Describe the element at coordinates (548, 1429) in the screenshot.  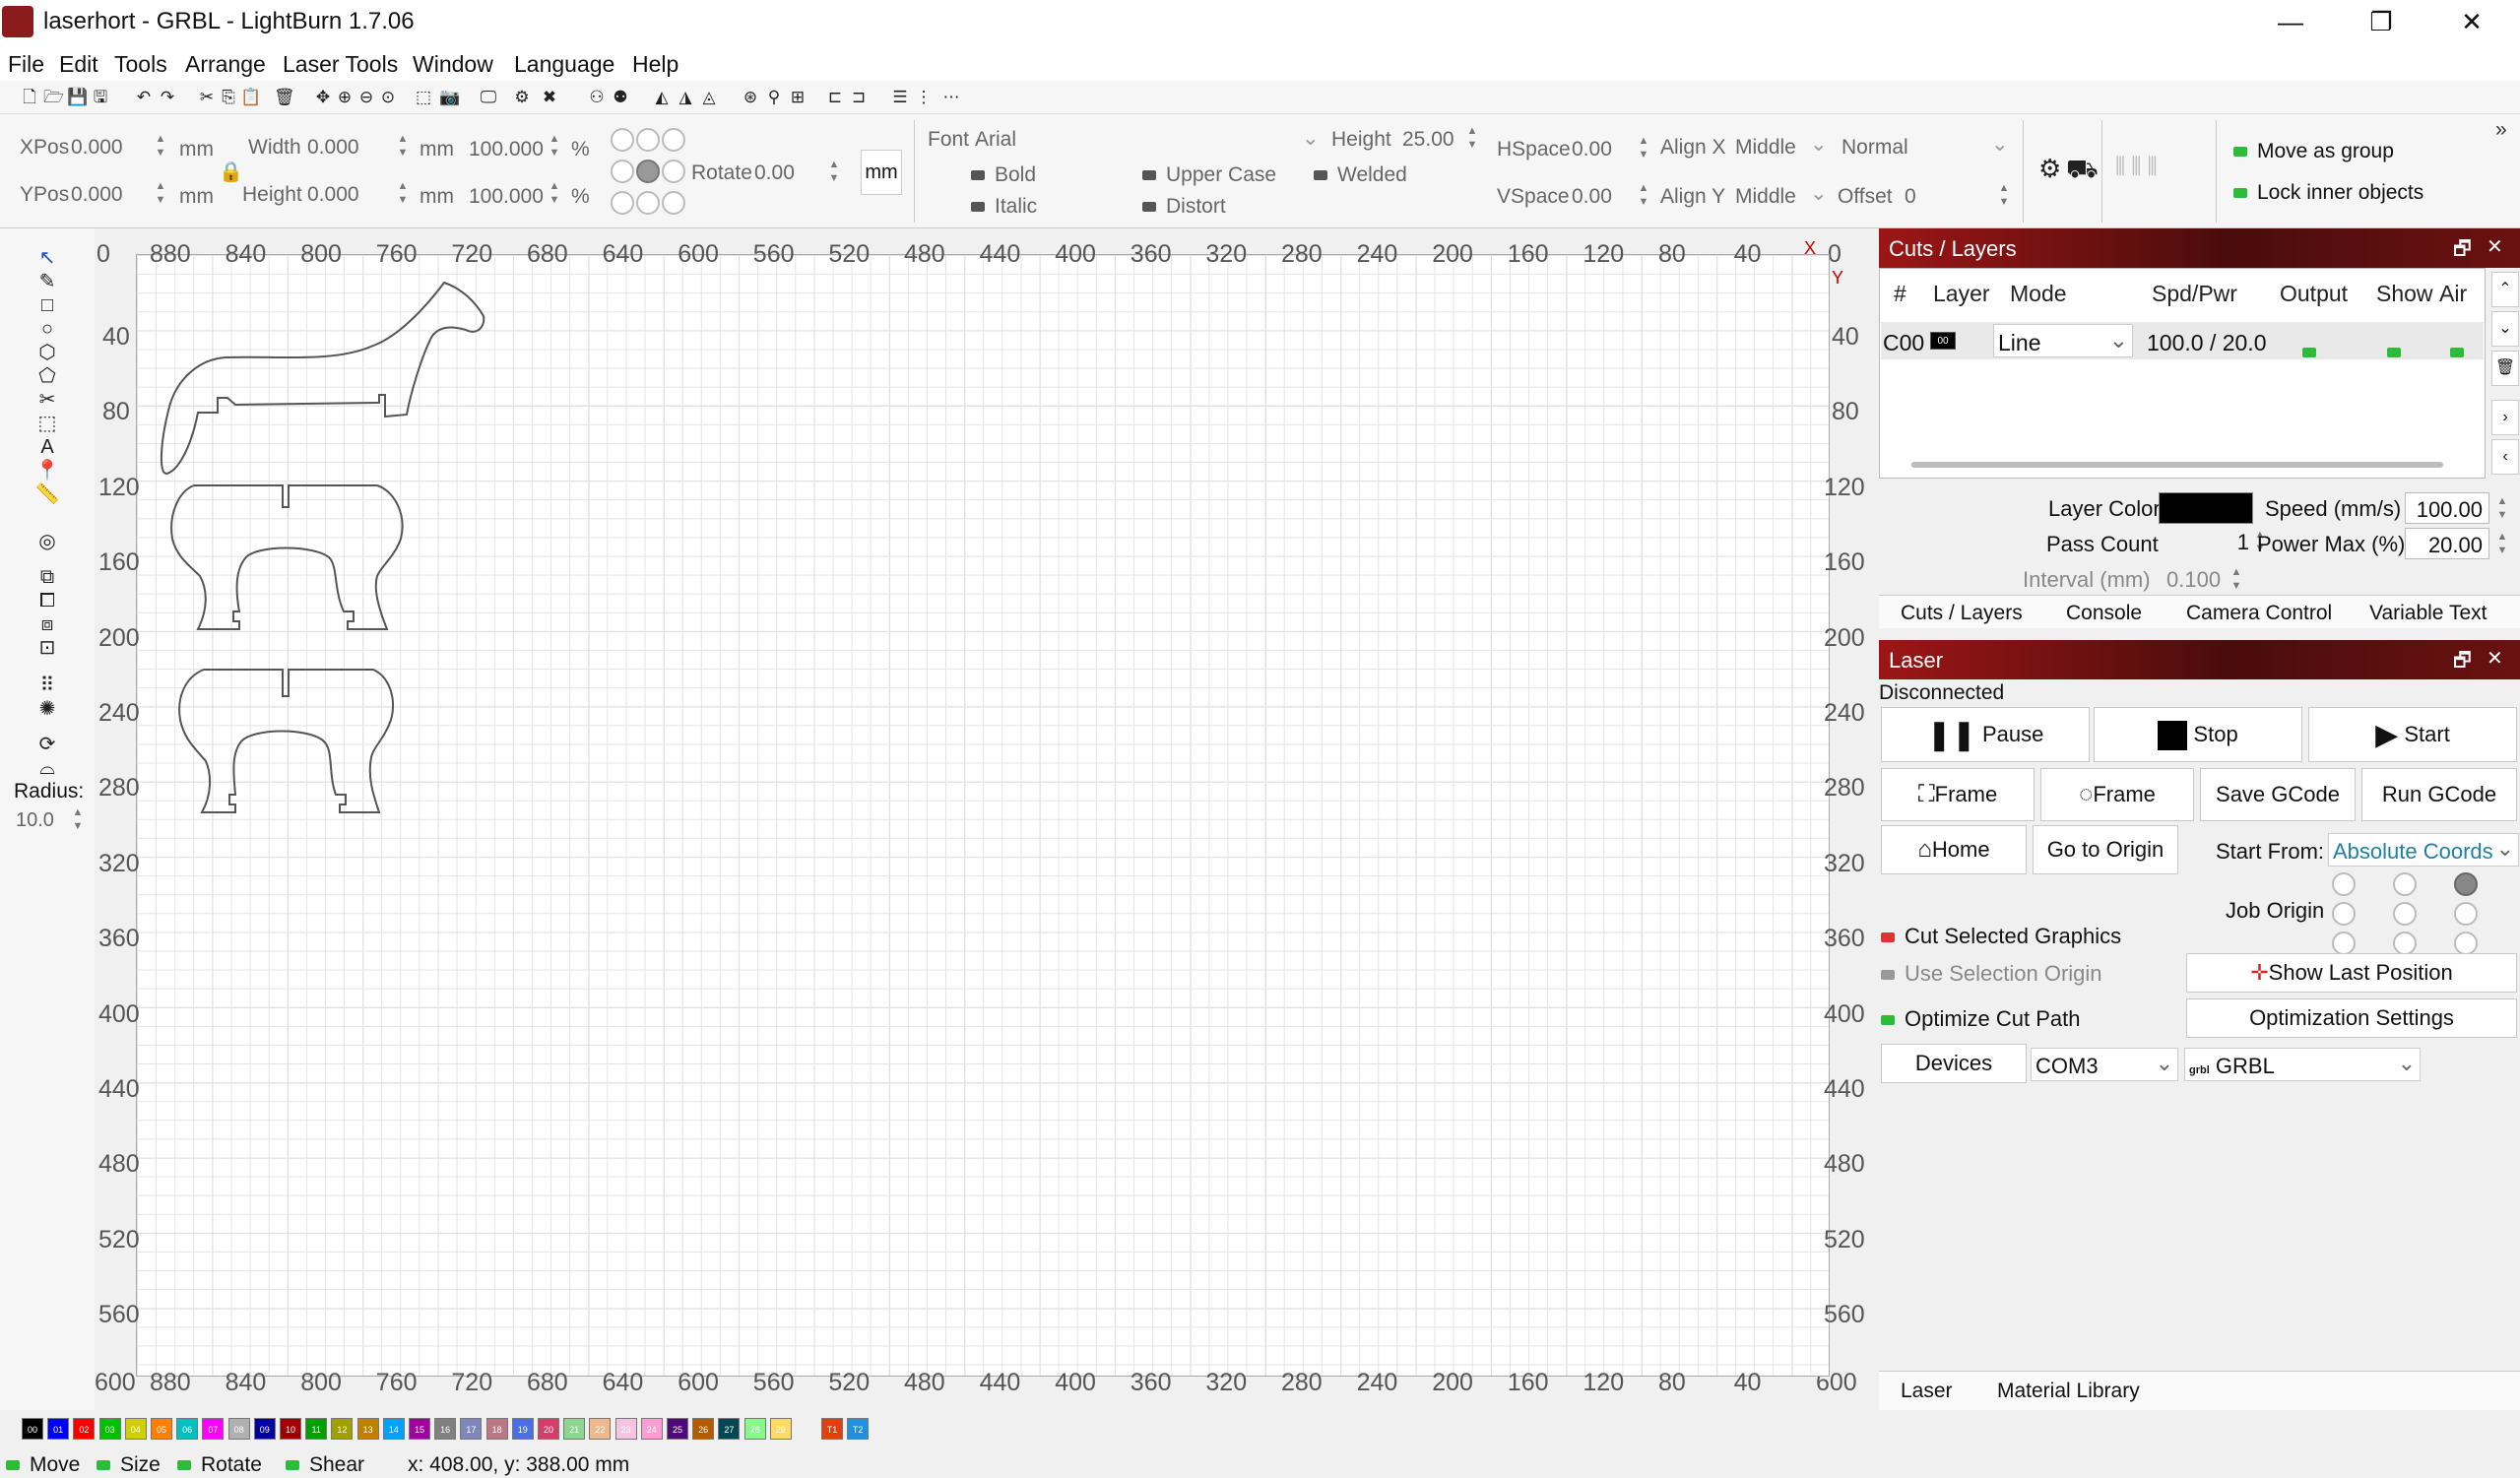
I see `palette-swatch: 20` at that location.